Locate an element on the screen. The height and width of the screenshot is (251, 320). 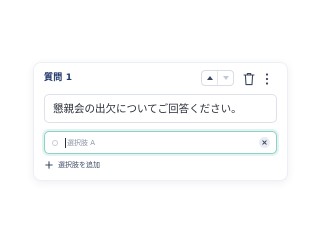
more-options-button is located at coordinates (267, 78).